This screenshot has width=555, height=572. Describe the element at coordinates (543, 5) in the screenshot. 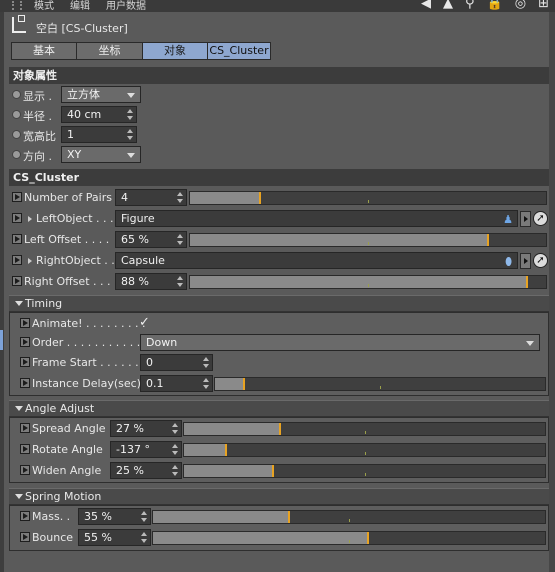

I see `new-panel-icon: ⊞` at that location.